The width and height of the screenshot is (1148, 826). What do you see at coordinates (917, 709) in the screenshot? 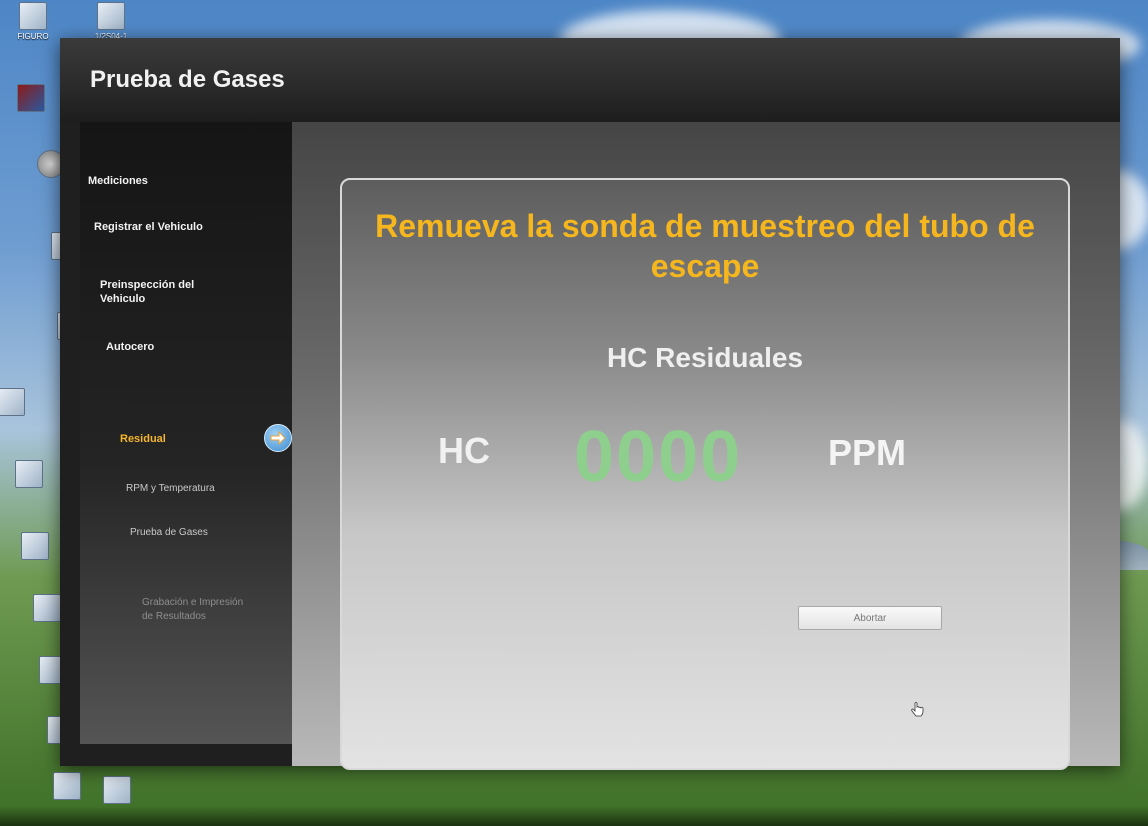
I see `hand-cursor-icon` at bounding box center [917, 709].